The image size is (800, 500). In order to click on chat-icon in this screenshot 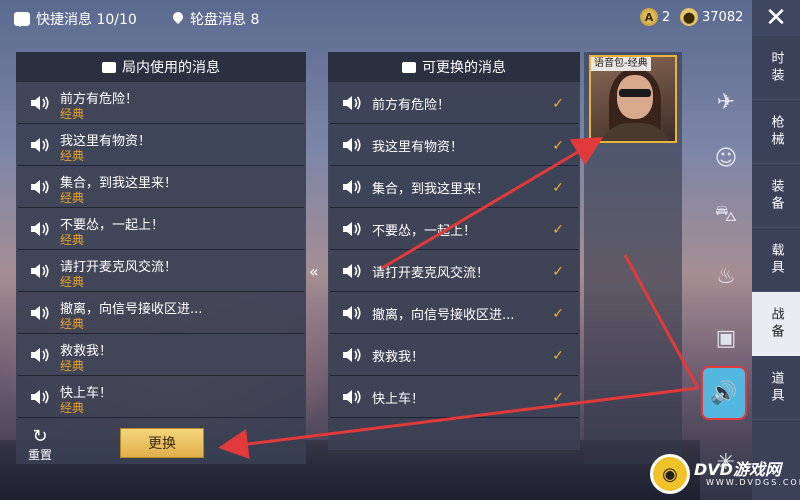, I will do `click(22, 19)`.